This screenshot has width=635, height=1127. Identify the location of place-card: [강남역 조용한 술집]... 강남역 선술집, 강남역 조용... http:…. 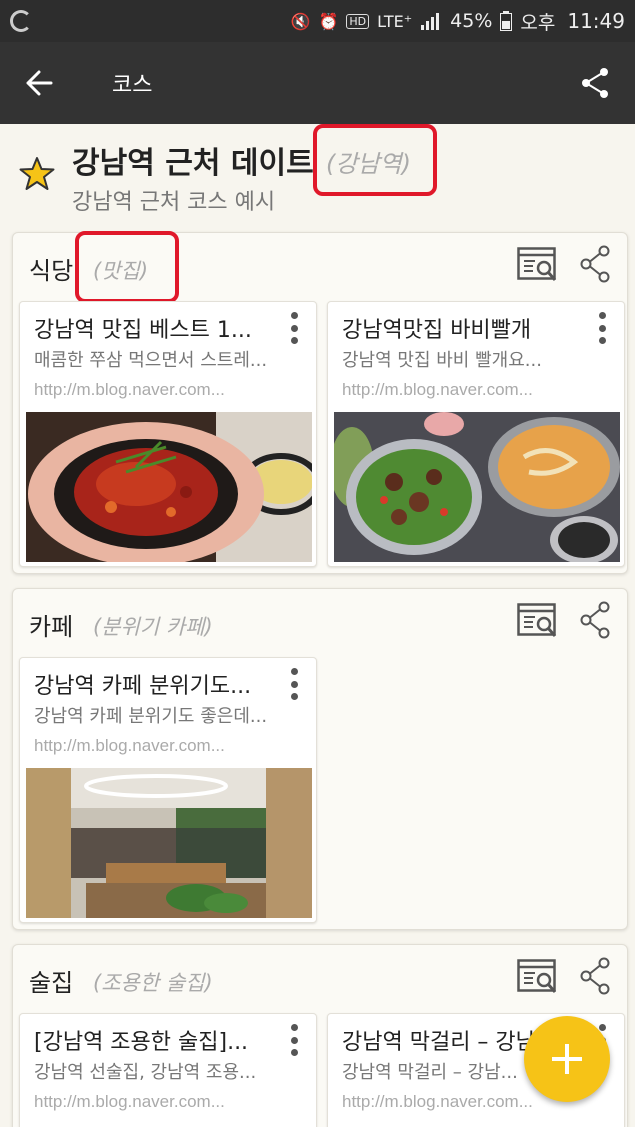
(168, 1070).